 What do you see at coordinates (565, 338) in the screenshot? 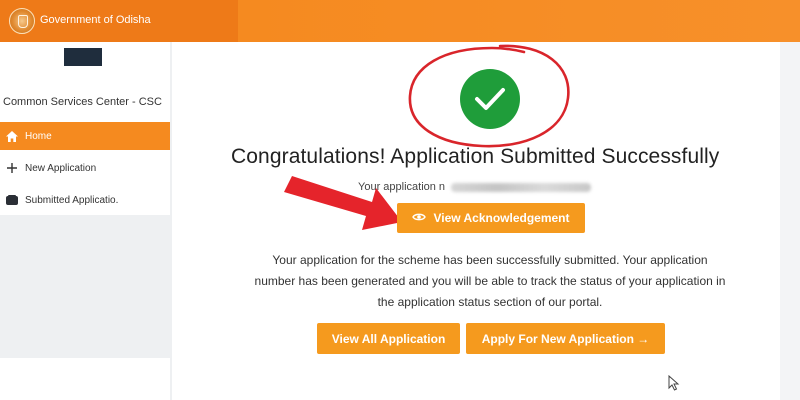
I see `apply-new-application-button: Apply For New Application →` at bounding box center [565, 338].